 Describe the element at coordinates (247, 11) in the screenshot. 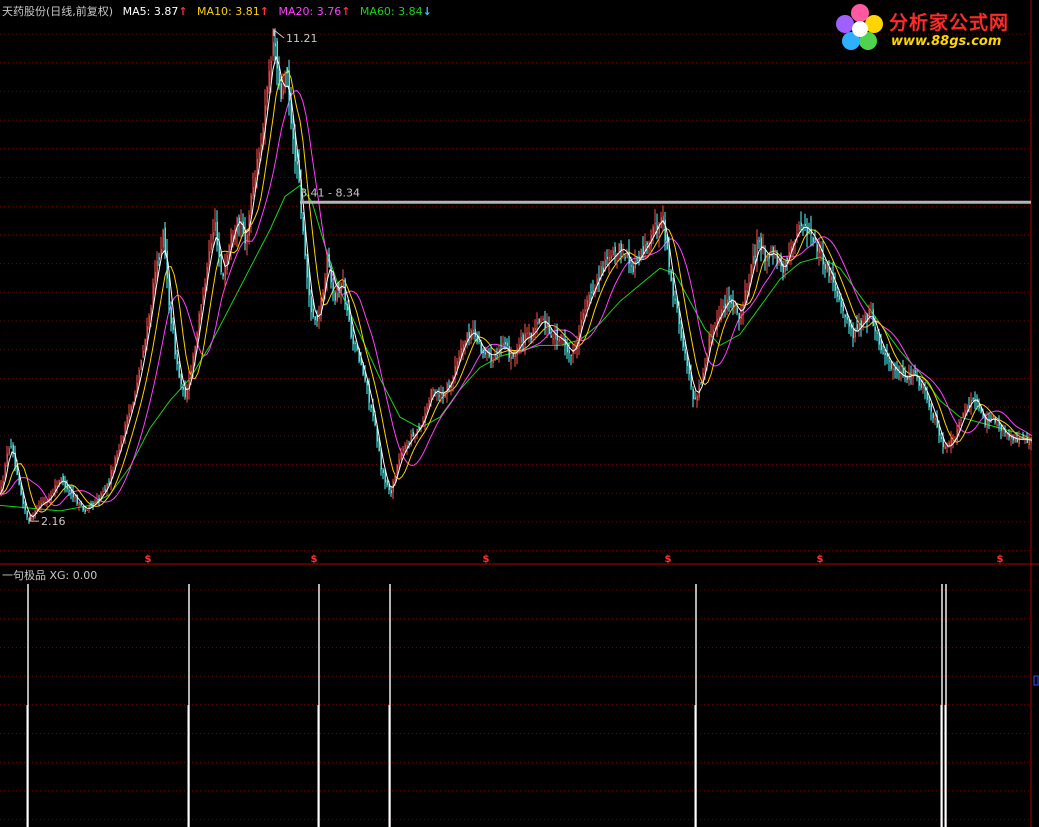

I see `ma10-value: 3.81` at that location.